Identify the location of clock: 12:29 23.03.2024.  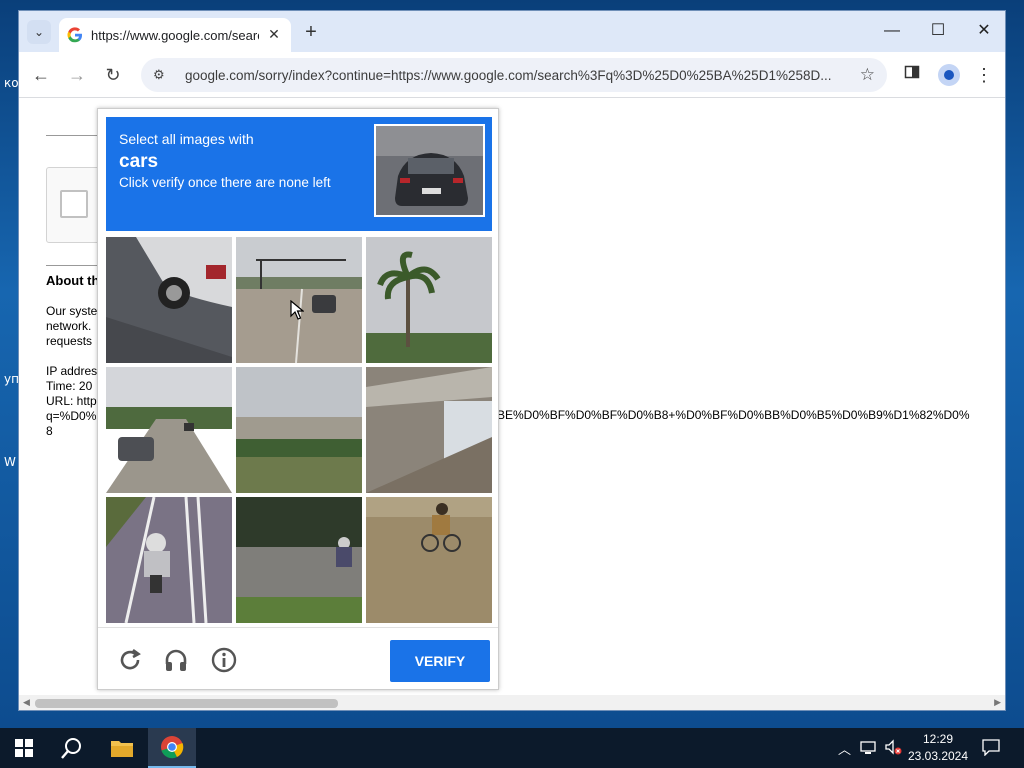
(938, 748).